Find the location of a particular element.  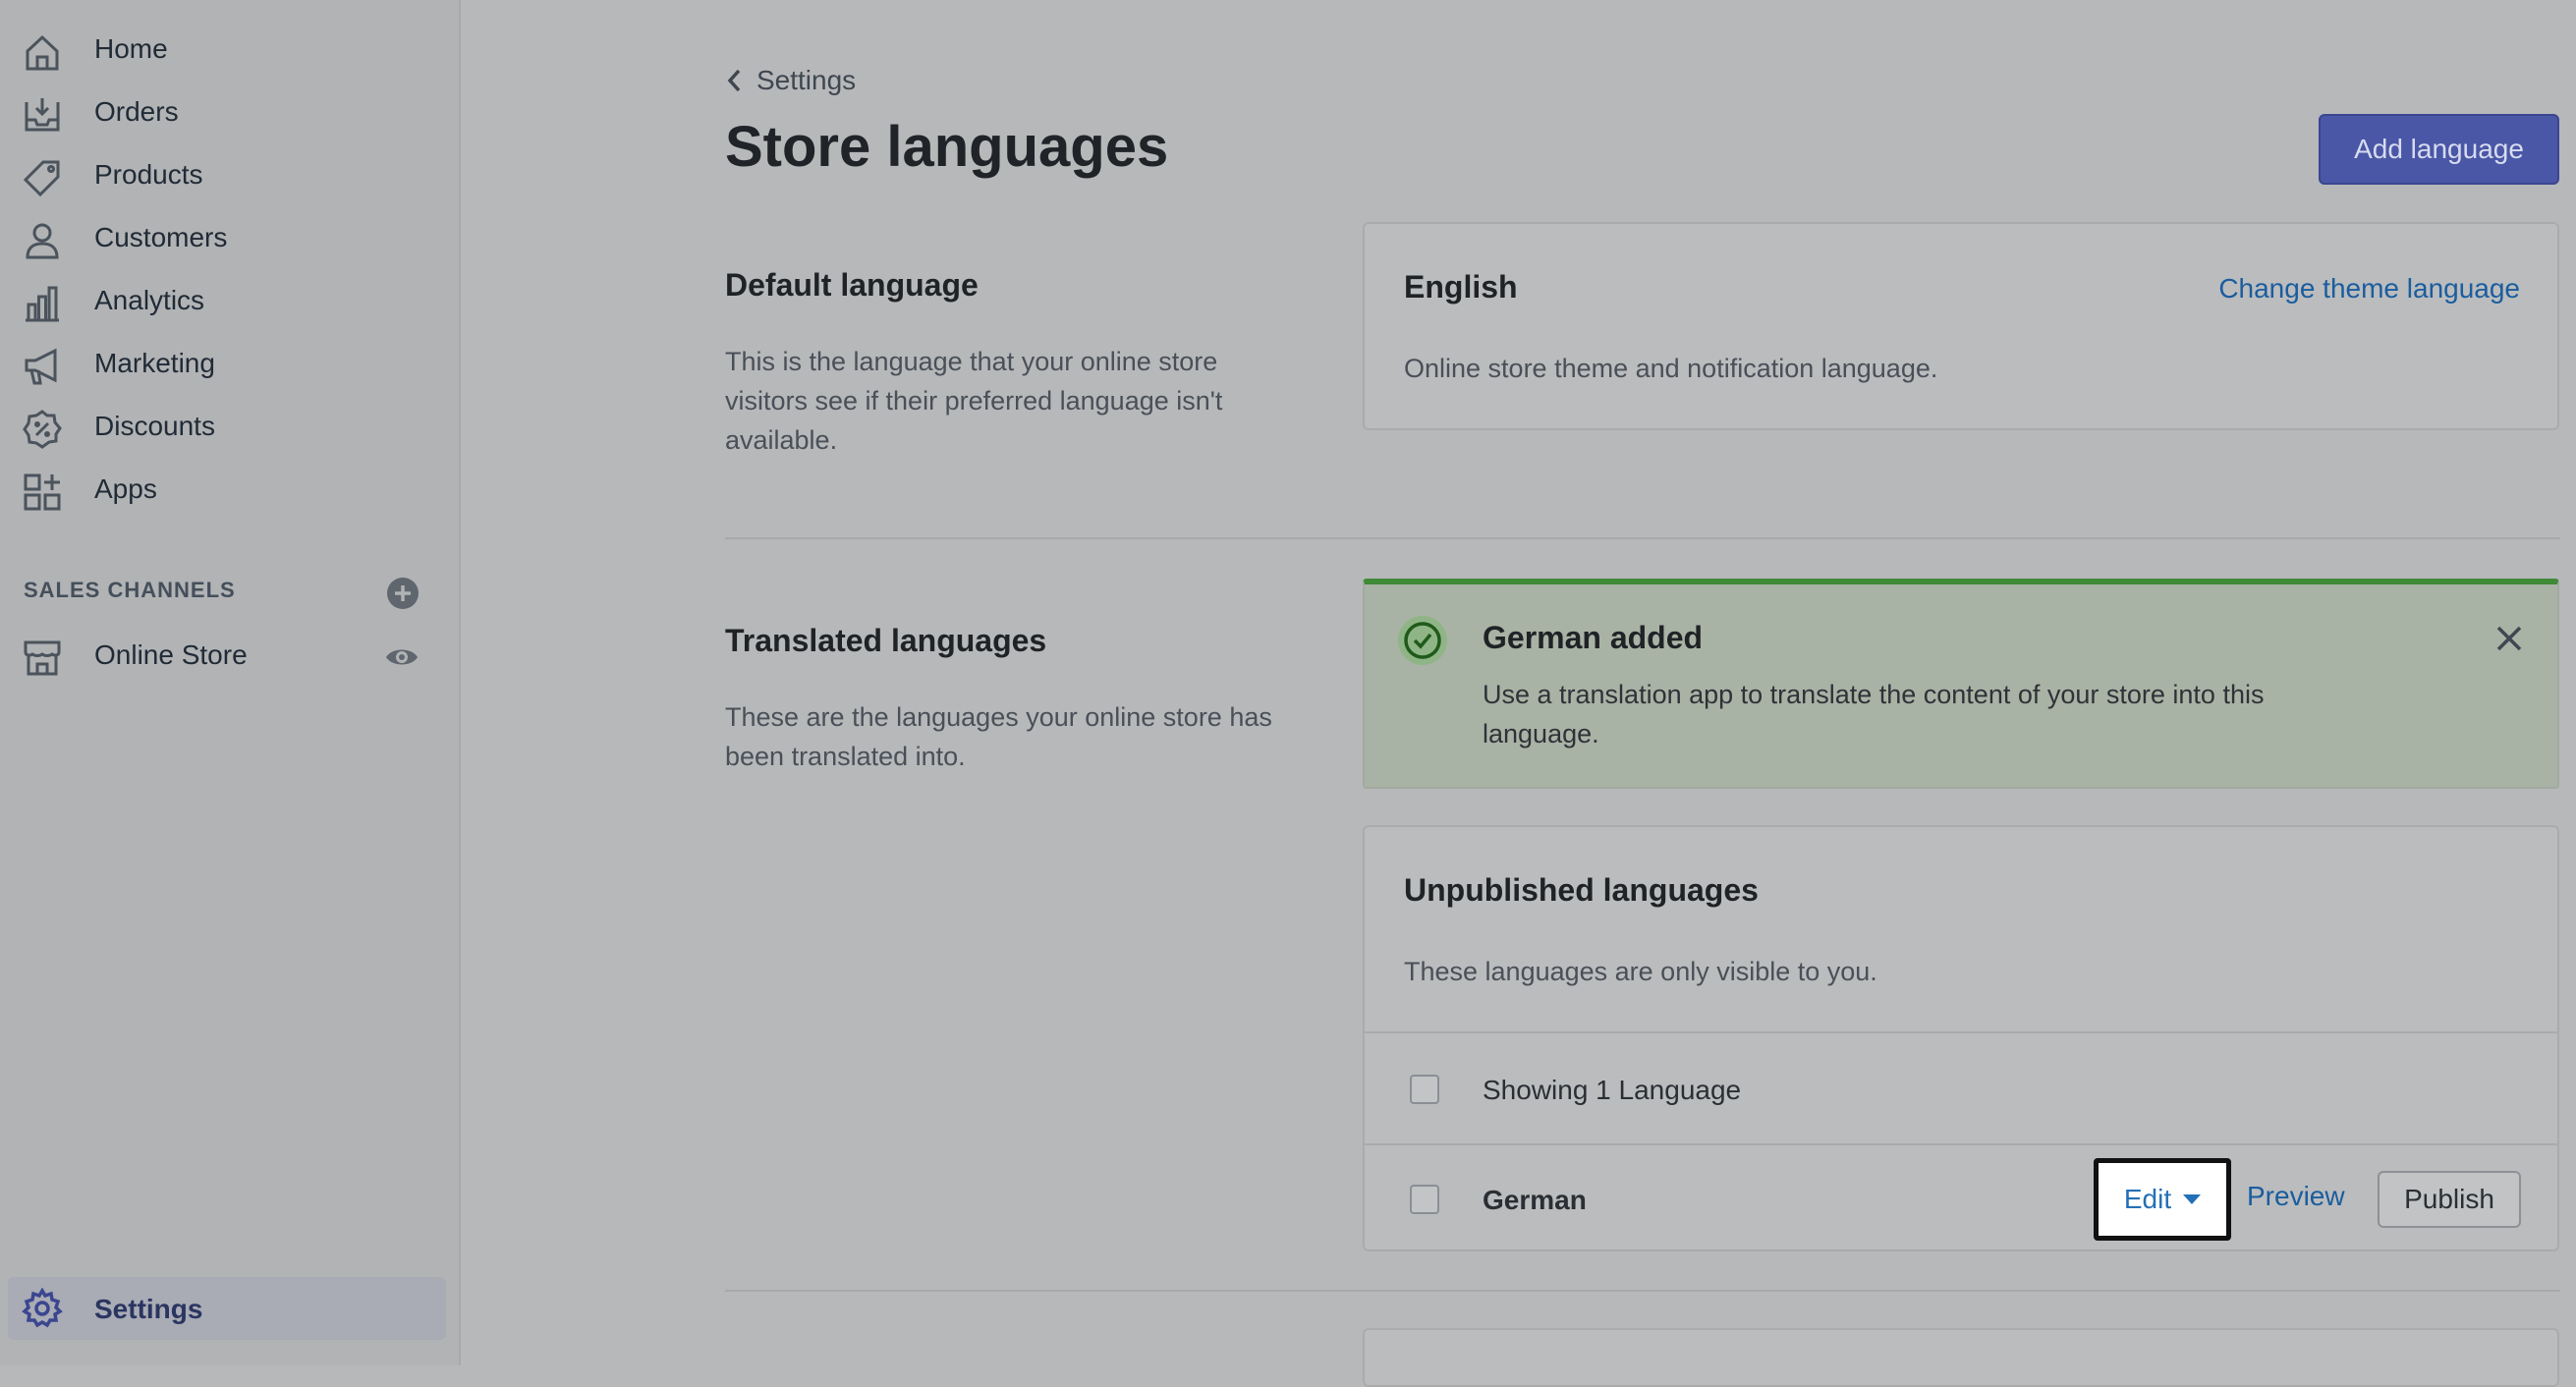

sales-channels-title: SALES CHANNELS is located at coordinates (130, 590).